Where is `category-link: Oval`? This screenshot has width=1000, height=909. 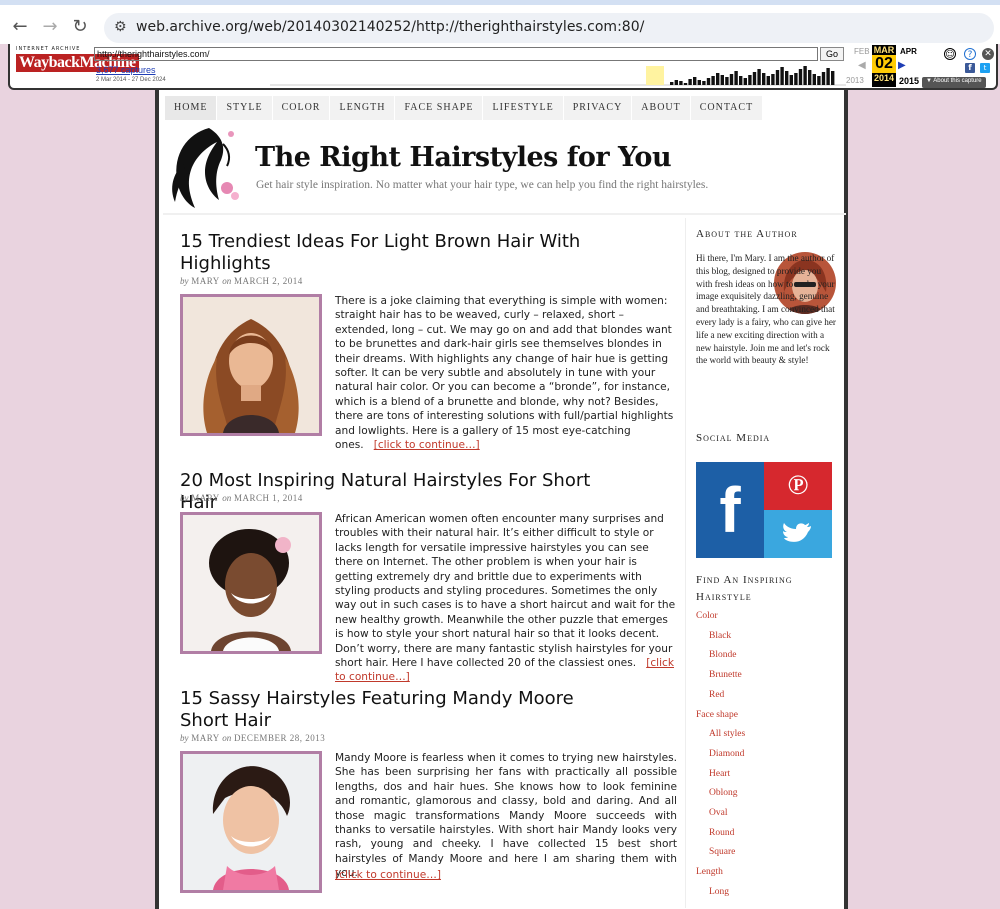
category-link: Oval is located at coordinates (718, 813).